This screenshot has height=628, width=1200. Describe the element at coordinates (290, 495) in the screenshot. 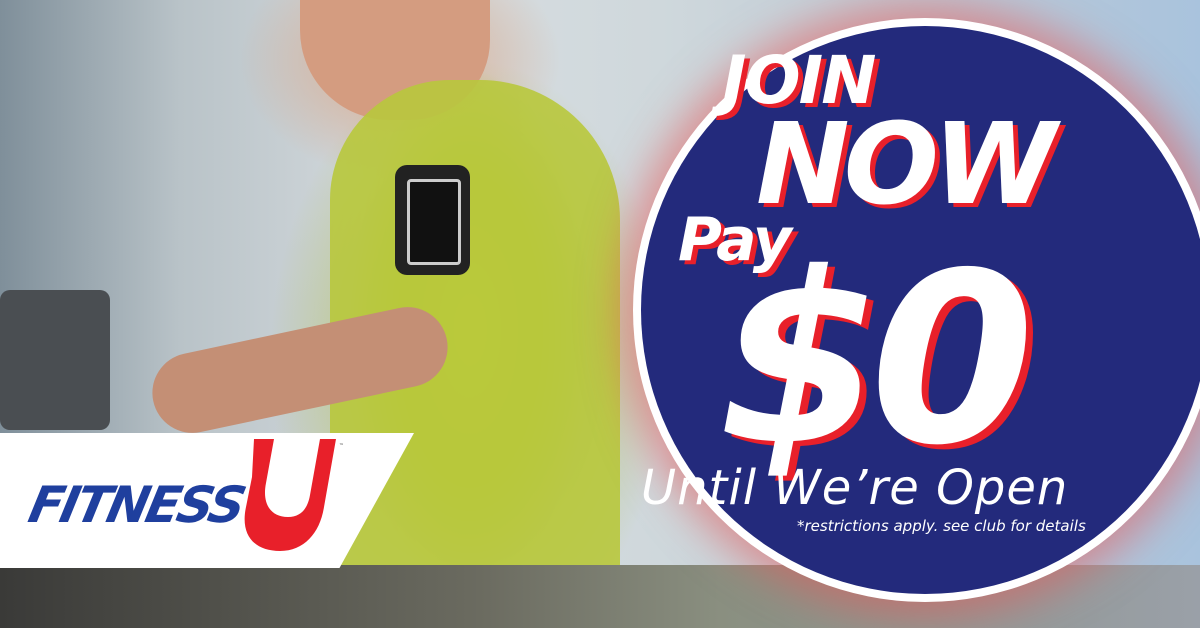

I see `logo-u-mark` at that location.